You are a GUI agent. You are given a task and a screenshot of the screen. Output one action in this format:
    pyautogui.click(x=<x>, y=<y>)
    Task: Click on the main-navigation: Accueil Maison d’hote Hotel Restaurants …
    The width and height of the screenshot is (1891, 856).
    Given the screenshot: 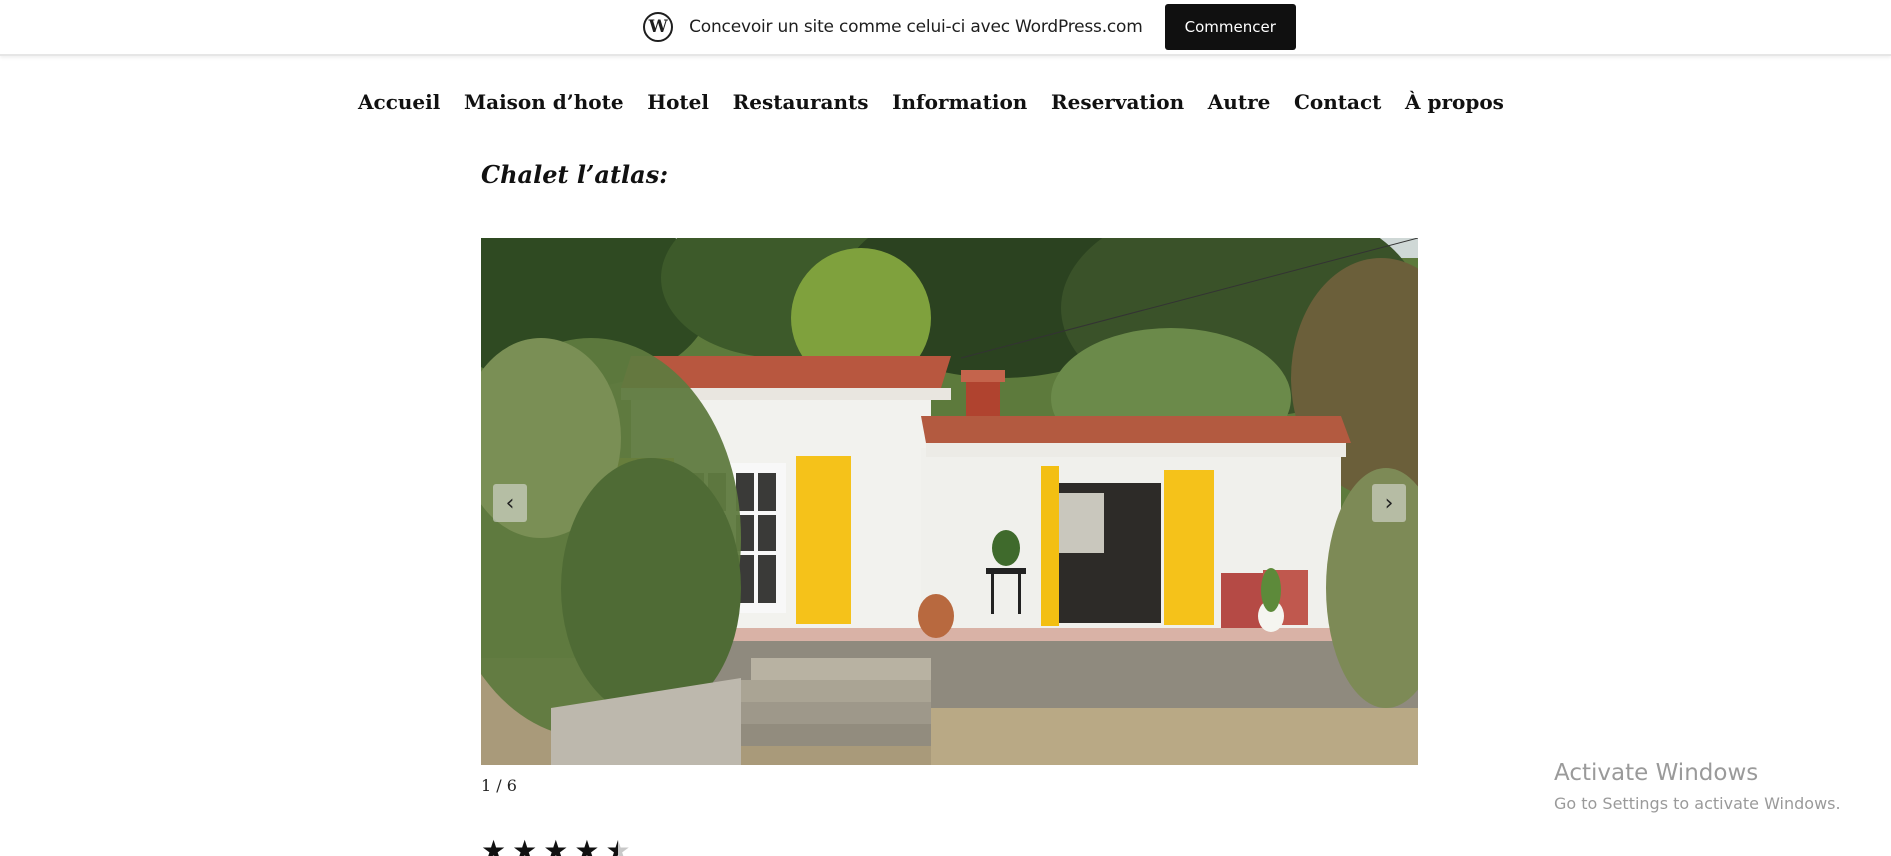 What is the action you would take?
    pyautogui.click(x=931, y=102)
    